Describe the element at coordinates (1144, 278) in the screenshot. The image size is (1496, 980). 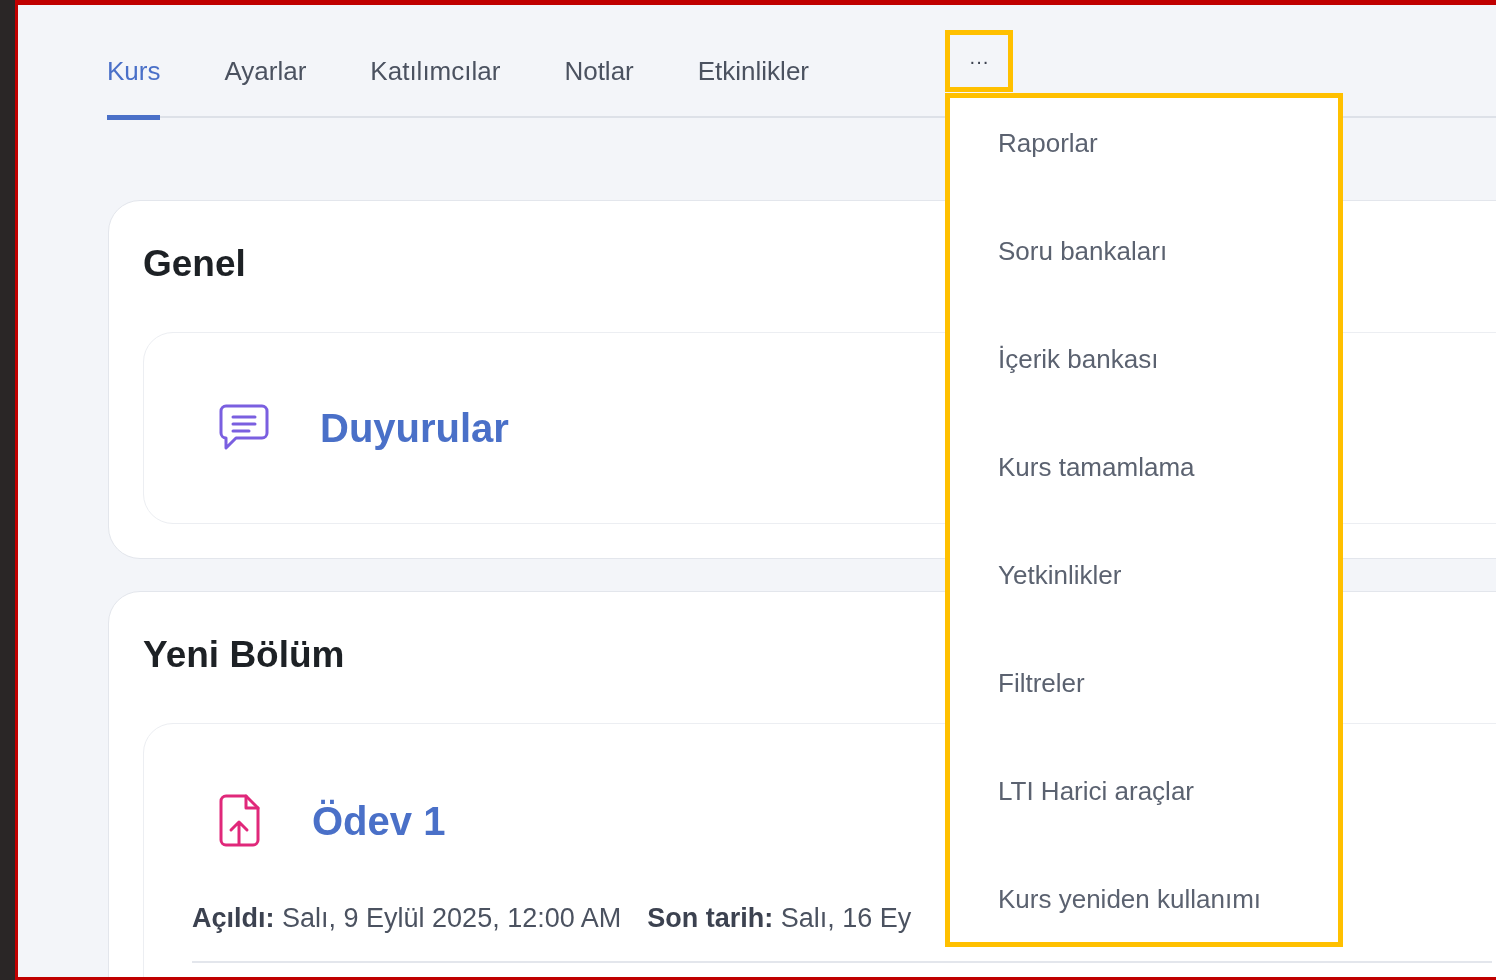
I see `menu-item: Soru bankaları` at that location.